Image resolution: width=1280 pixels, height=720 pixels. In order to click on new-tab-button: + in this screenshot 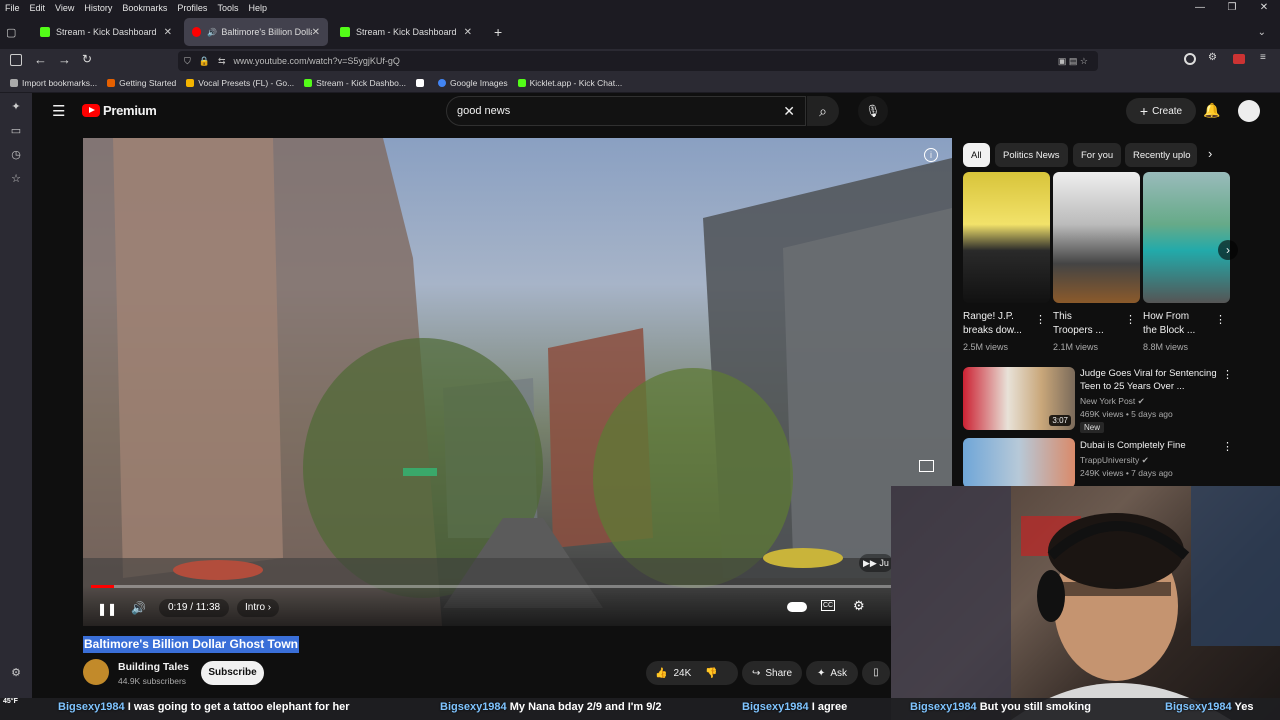, I will do `click(498, 32)`.